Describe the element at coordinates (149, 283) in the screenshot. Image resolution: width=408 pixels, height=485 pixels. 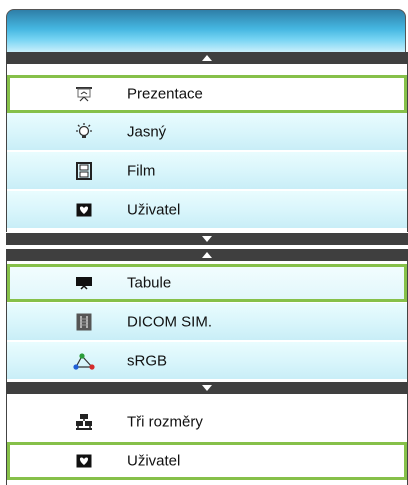
I see `menu-item-label: Tabule` at that location.